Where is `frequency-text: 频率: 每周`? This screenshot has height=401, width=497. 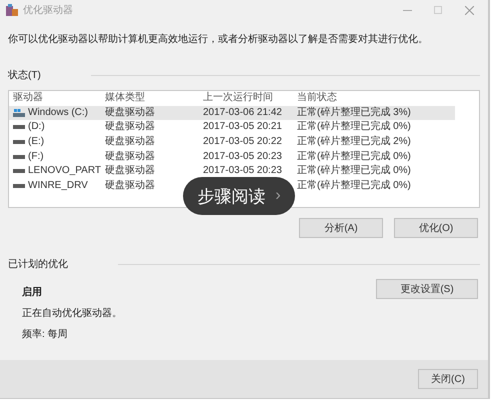
frequency-text: 频率: 每周 is located at coordinates (45, 334).